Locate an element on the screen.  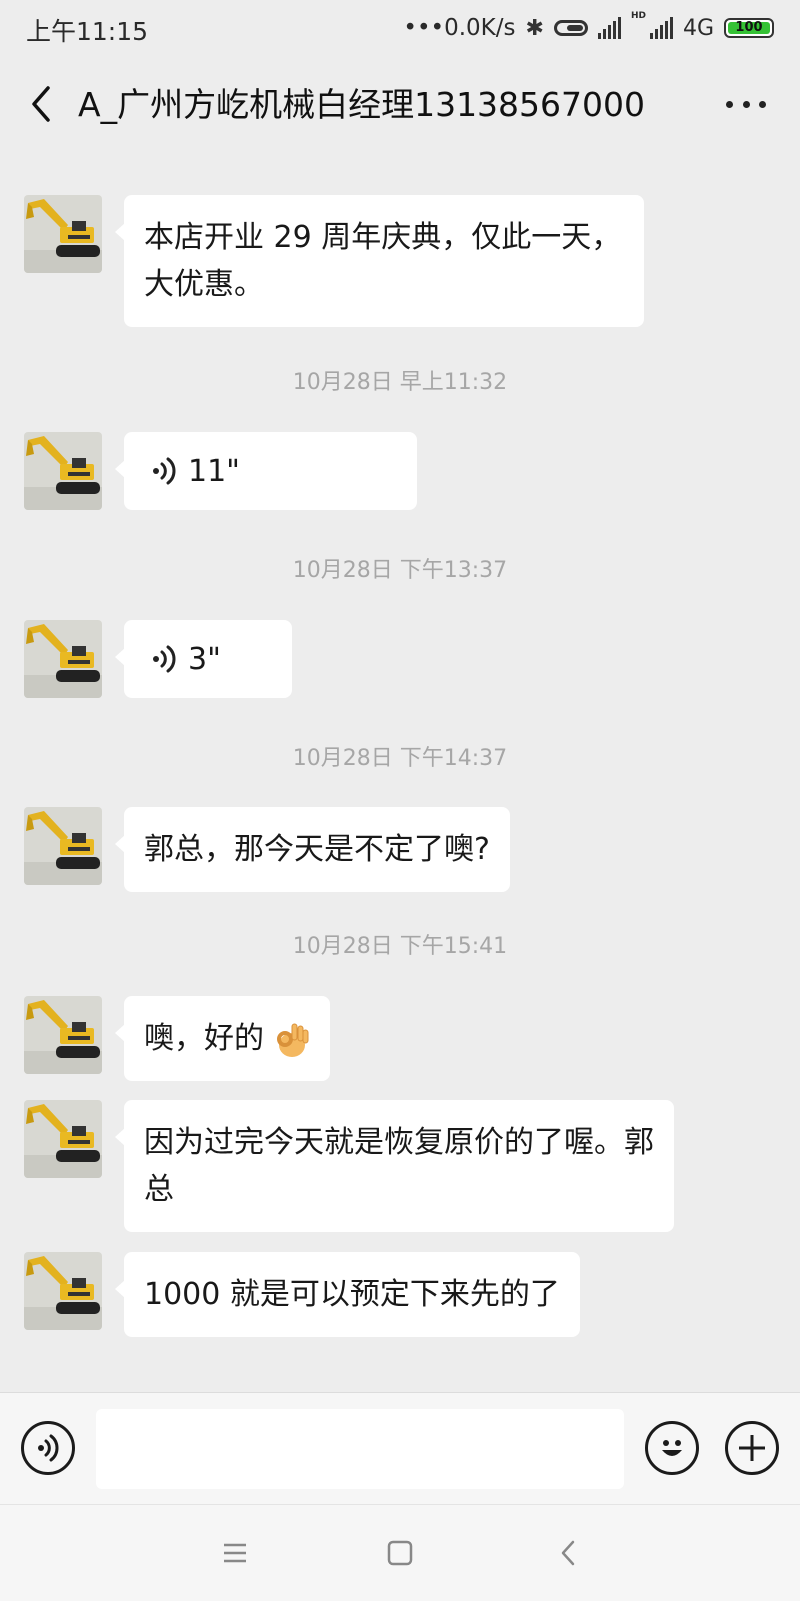
emoji-icon is located at coordinates (672, 1448).